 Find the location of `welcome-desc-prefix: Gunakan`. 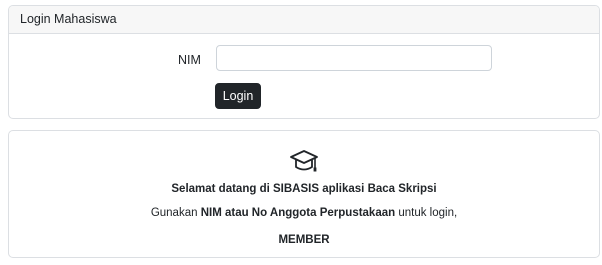

welcome-desc-prefix: Gunakan is located at coordinates (175, 213).